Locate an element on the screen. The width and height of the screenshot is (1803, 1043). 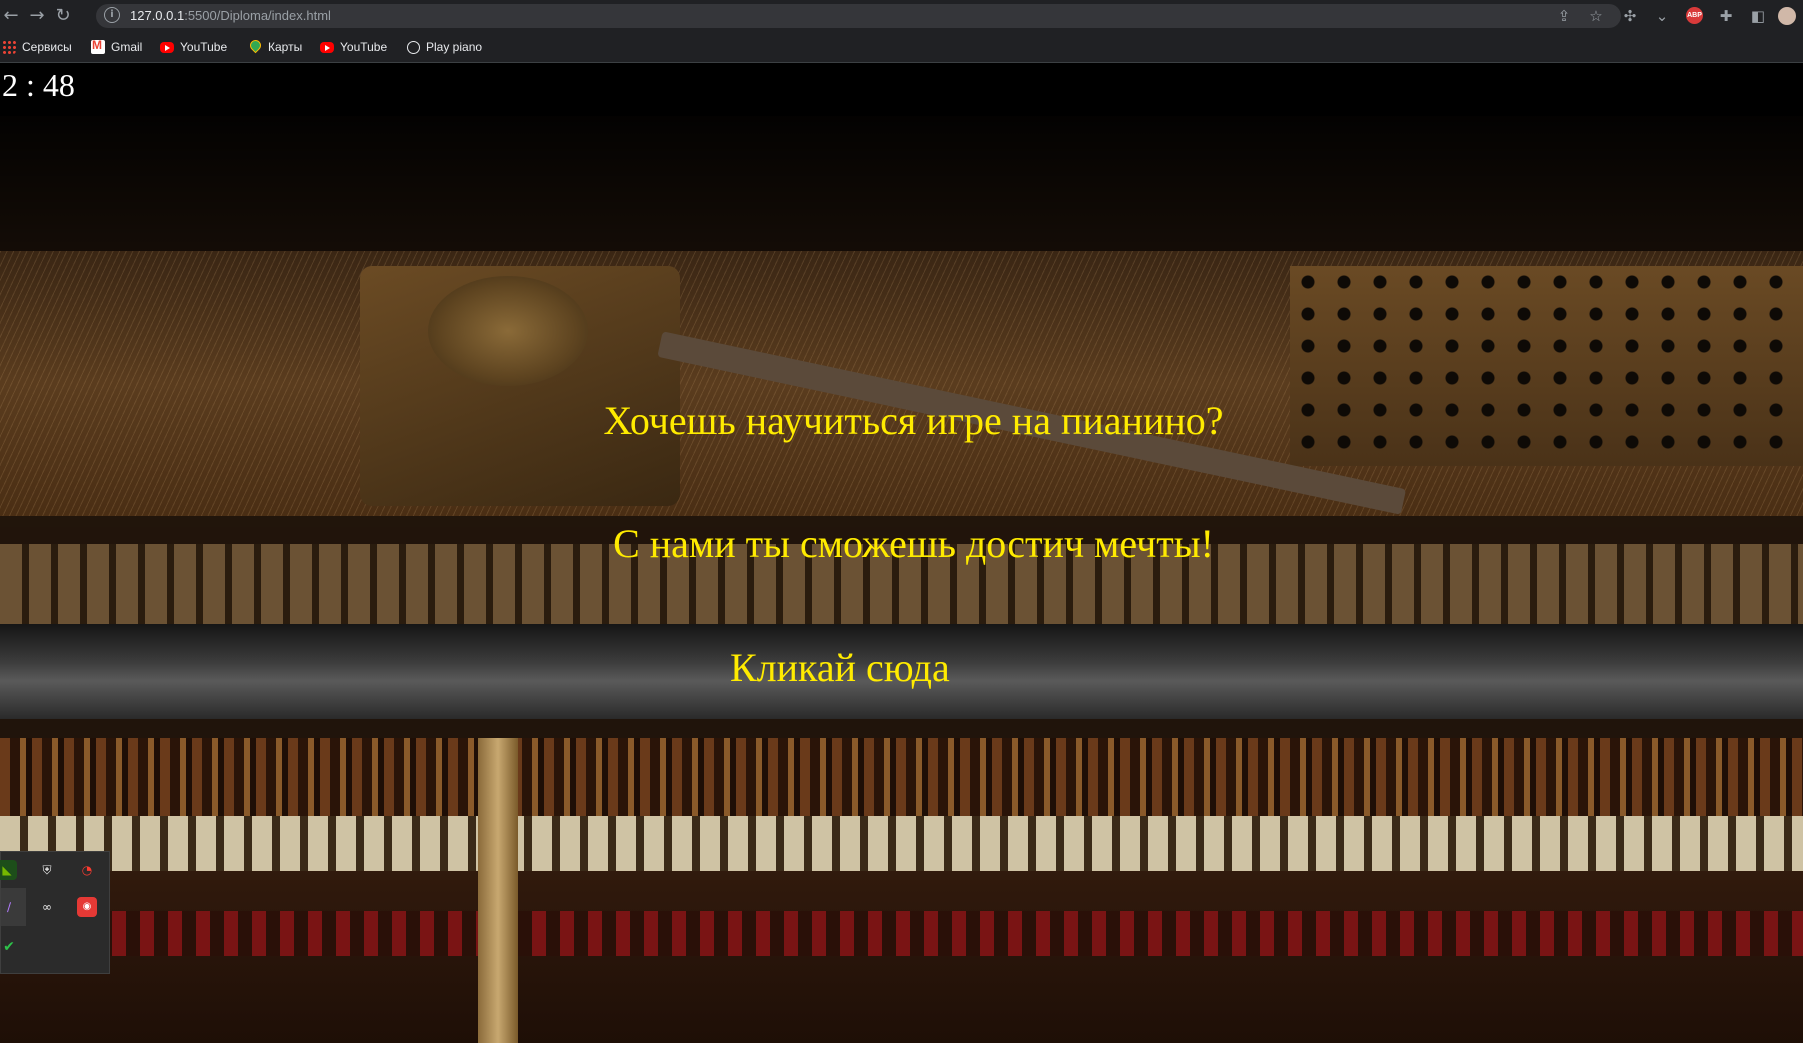
forward-arrow-icon: → is located at coordinates (37, 16).